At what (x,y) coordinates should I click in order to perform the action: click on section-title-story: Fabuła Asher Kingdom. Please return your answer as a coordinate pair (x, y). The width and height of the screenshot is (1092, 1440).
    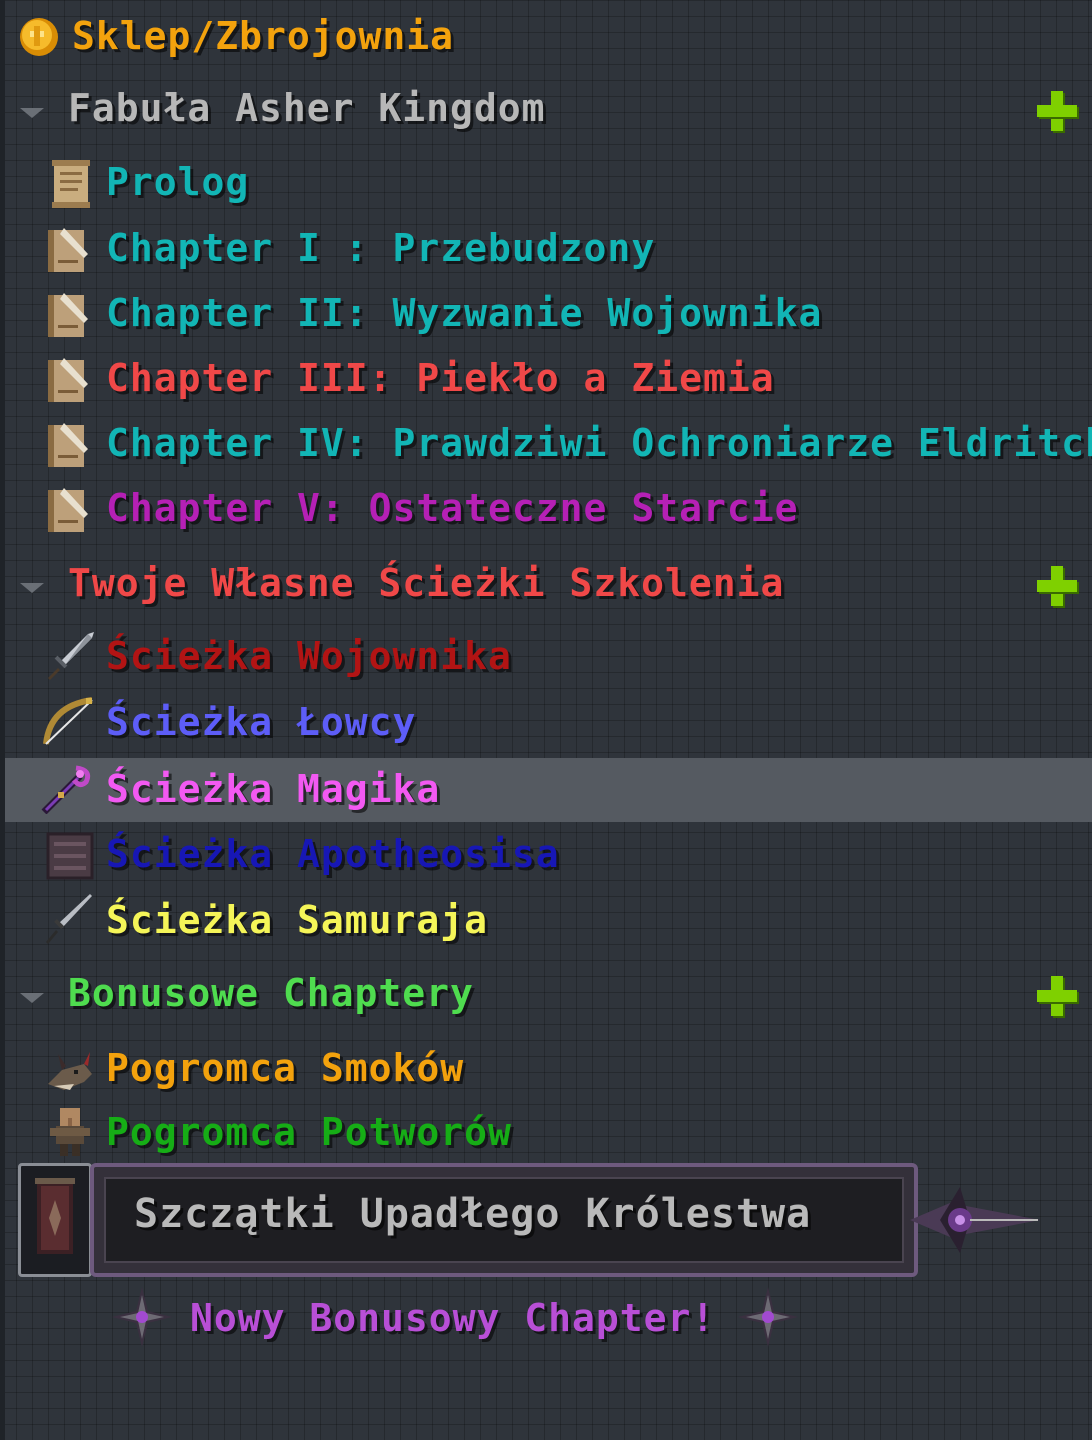
    Looking at the image, I should click on (307, 108).